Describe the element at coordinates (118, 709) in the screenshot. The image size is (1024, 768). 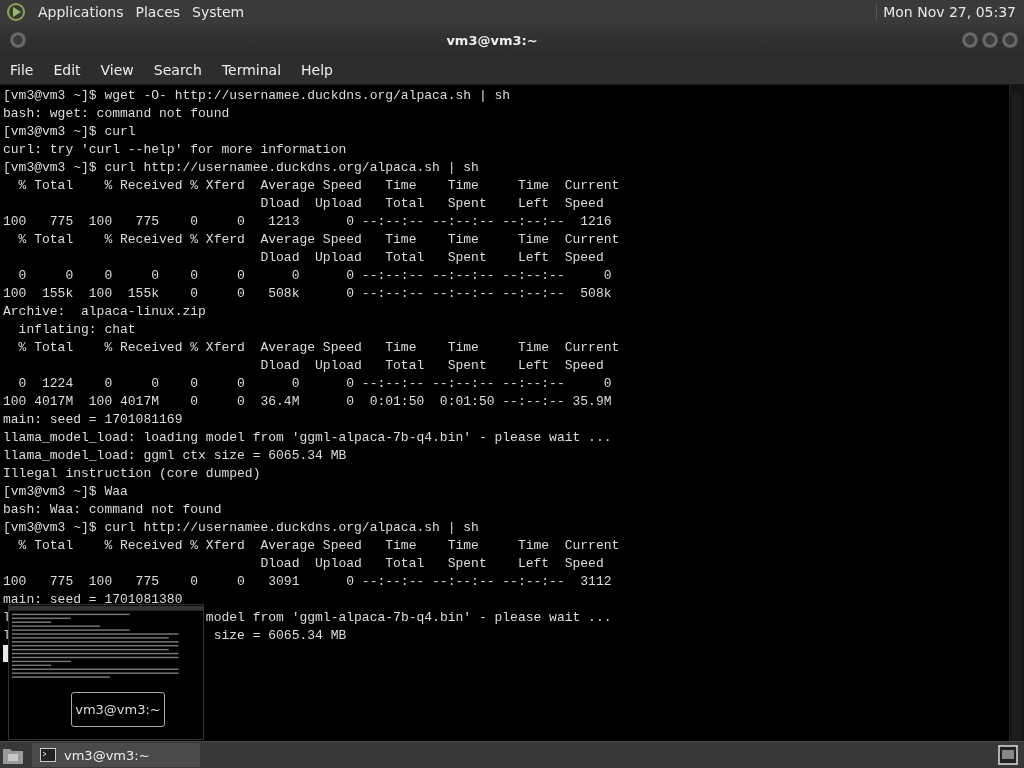
I see `preview-label: vm3@vm3:~` at that location.